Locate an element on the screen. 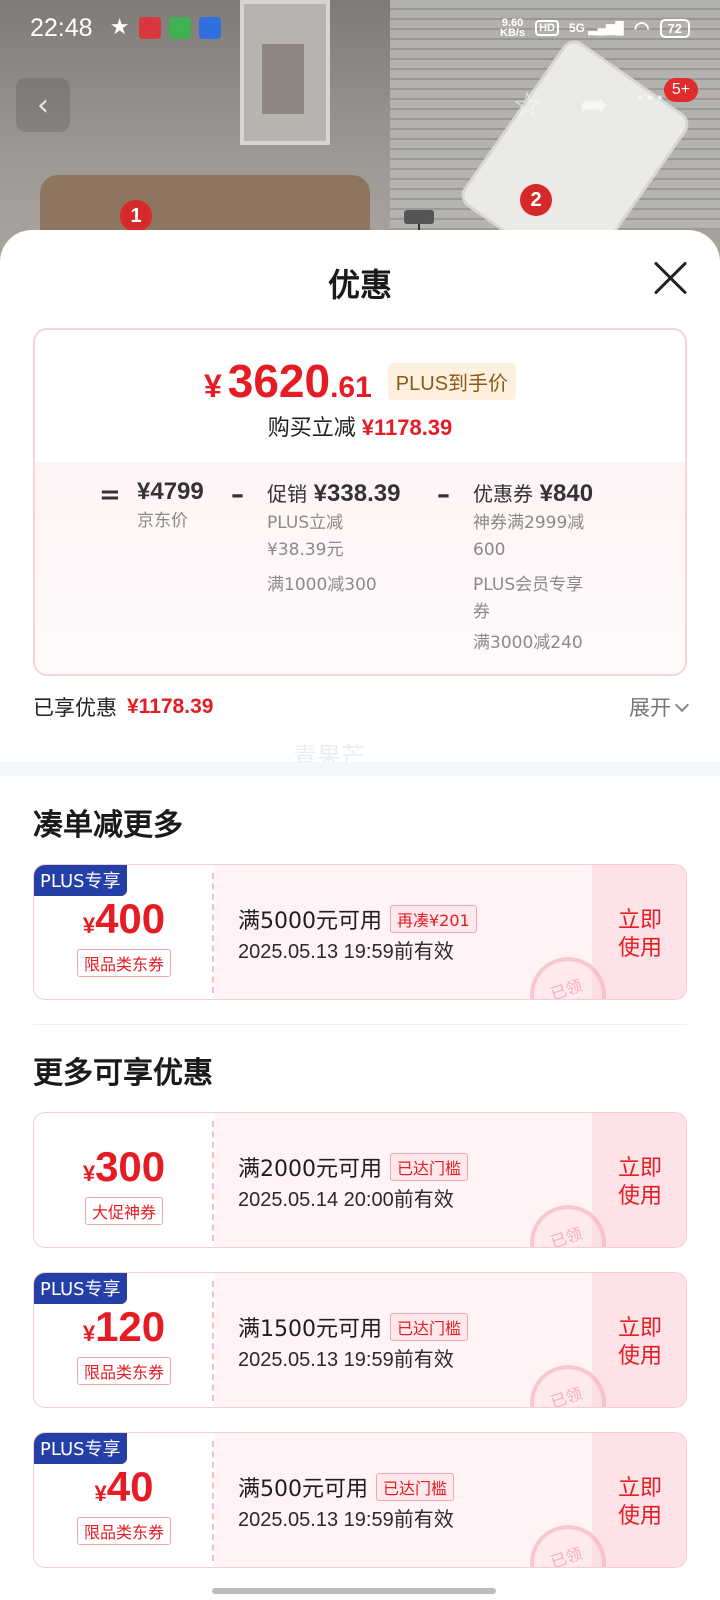 This screenshot has width=720, height=1600. discount-line: 购买立减 ¥1178.39 is located at coordinates (360, 426).